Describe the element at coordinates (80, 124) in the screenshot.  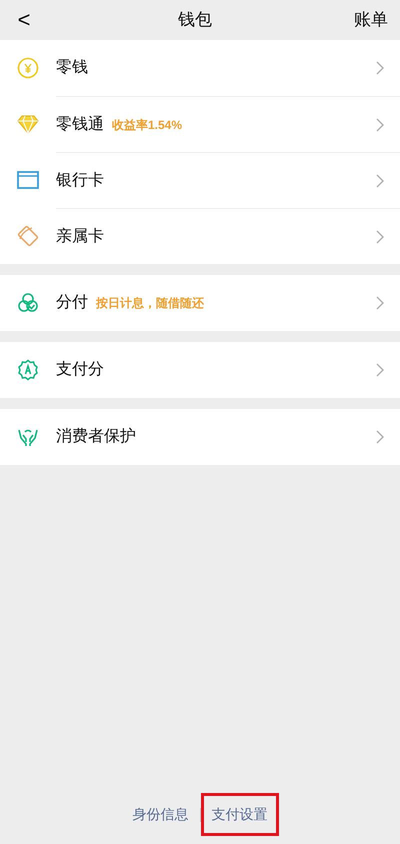
I see `menu-label: 零钱通` at that location.